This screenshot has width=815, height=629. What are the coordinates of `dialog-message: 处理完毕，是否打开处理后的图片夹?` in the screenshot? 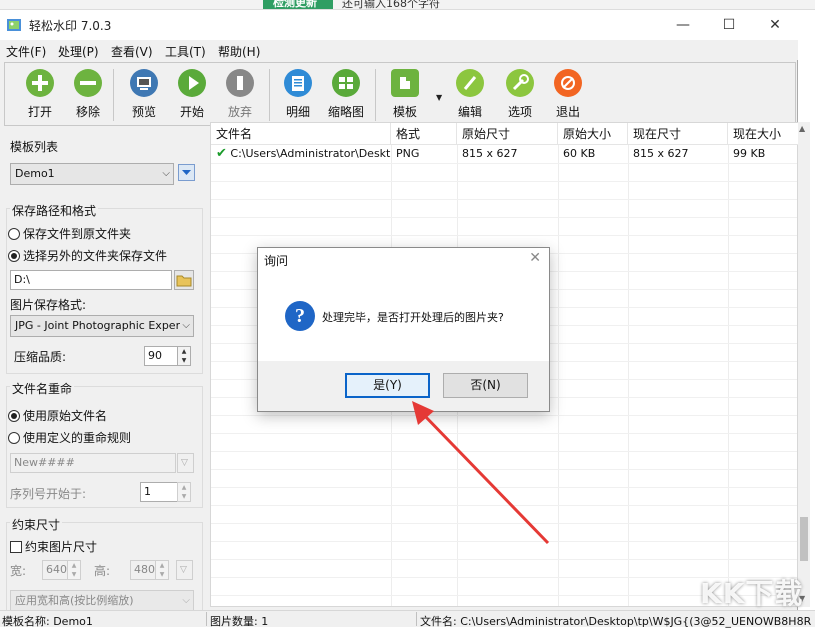 It's located at (413, 317).